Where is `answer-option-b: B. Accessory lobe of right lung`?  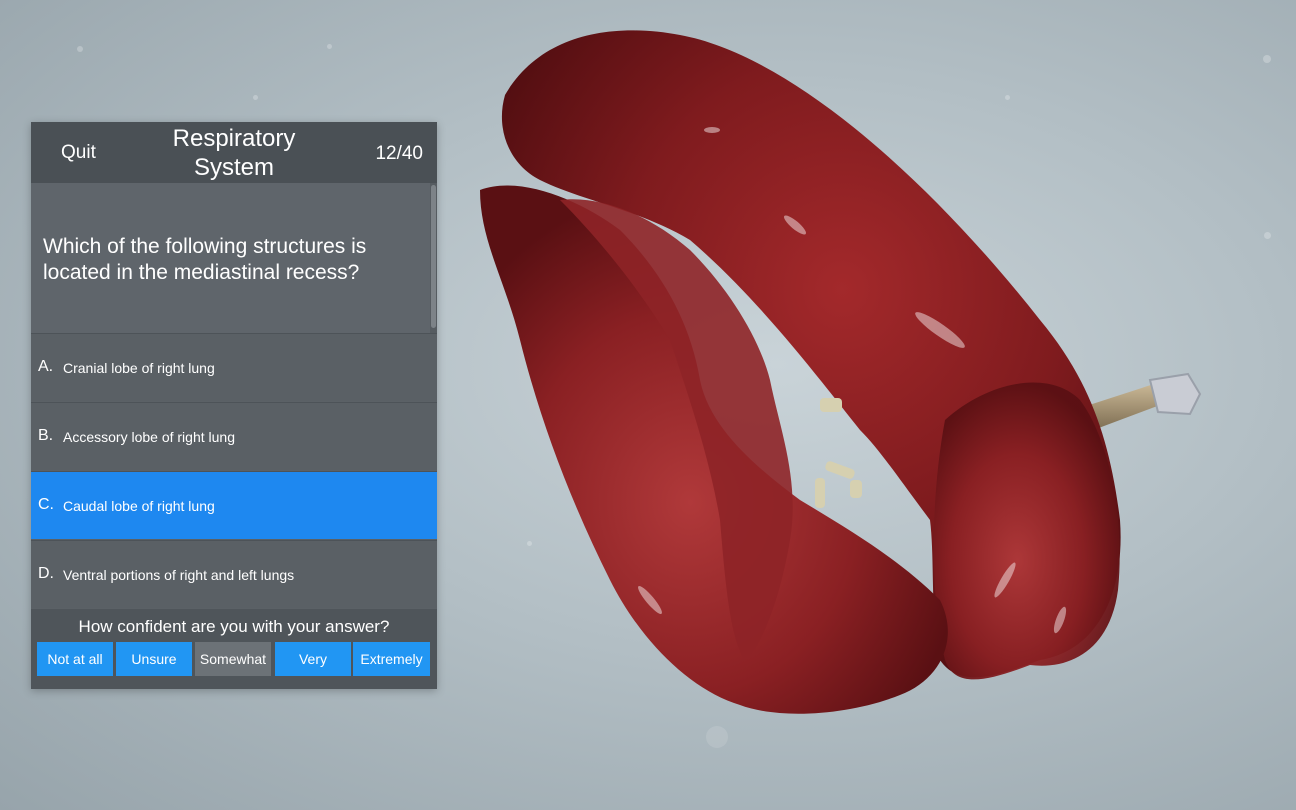 answer-option-b: B. Accessory lobe of right lung is located at coordinates (234, 436).